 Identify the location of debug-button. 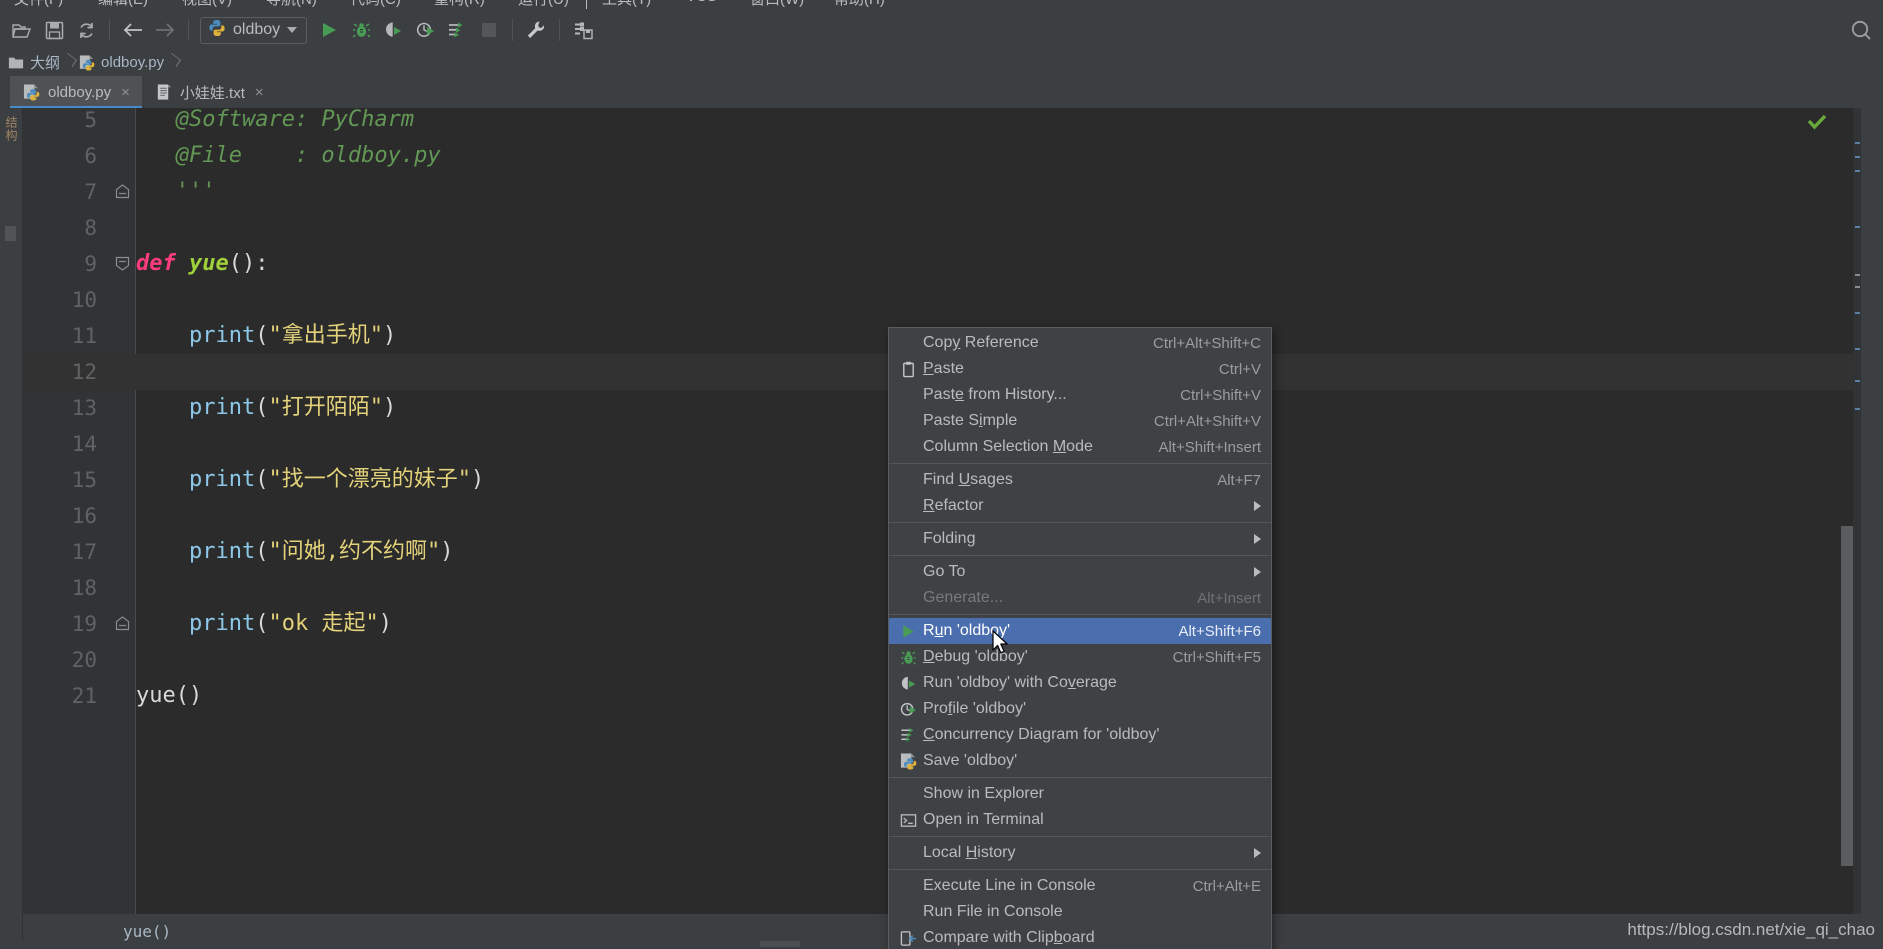
(361, 30).